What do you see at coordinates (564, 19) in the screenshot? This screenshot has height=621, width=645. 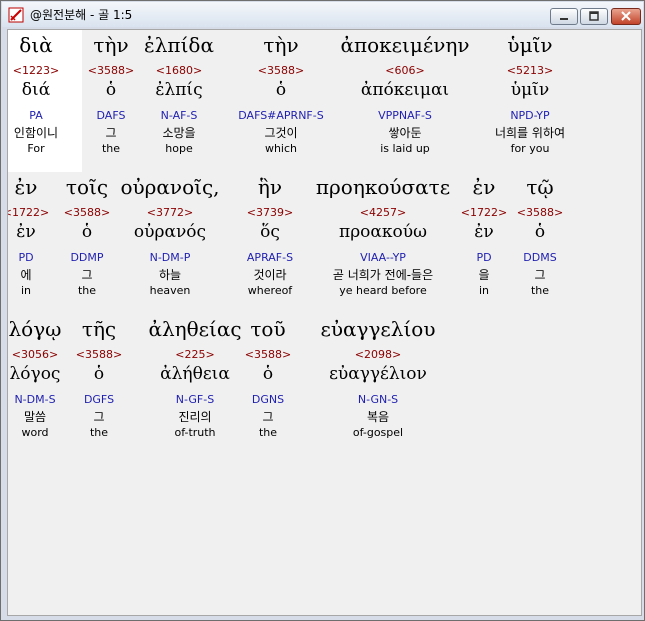 I see `minimize-icon` at bounding box center [564, 19].